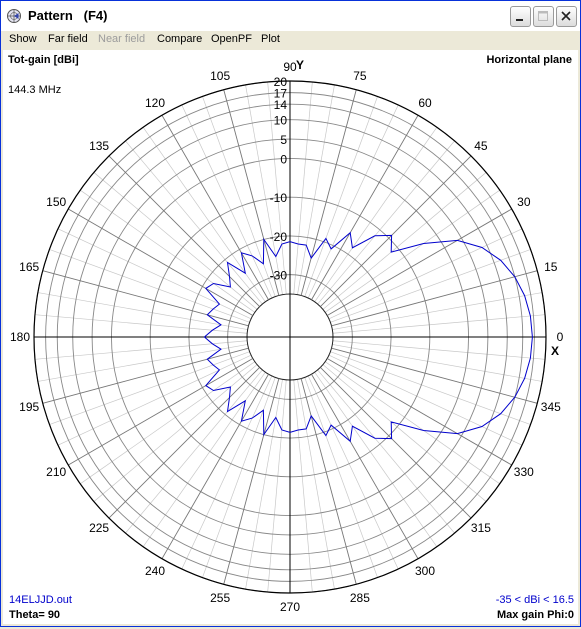 The image size is (581, 629). Describe the element at coordinates (290, 16) in the screenshot. I see `title-bar: Pattern (F4)` at that location.